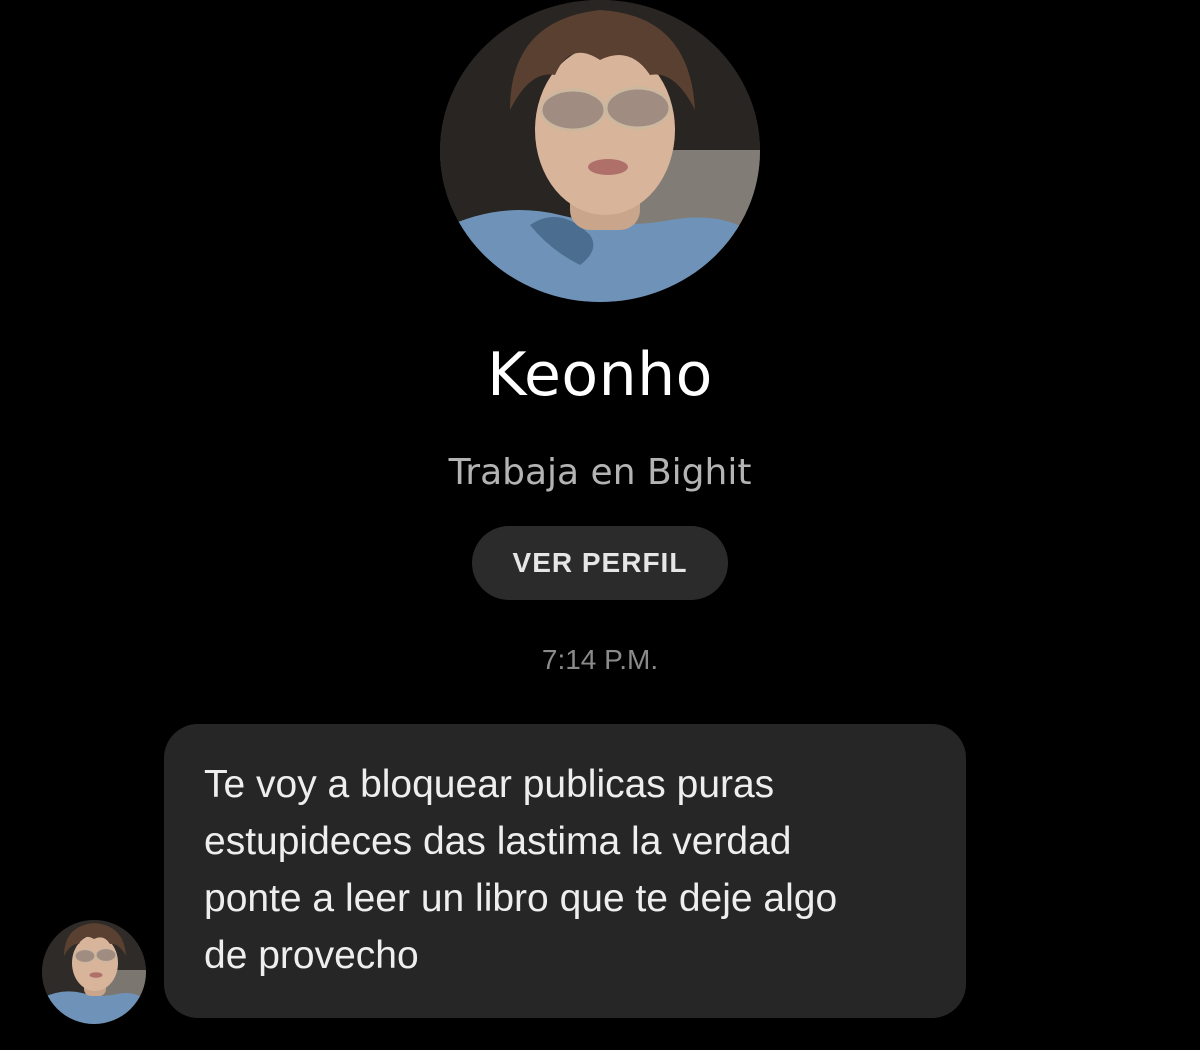 This screenshot has height=1050, width=1200. What do you see at coordinates (600, 472) in the screenshot?
I see `contact-subtitle: Trabaja en Bighit` at bounding box center [600, 472].